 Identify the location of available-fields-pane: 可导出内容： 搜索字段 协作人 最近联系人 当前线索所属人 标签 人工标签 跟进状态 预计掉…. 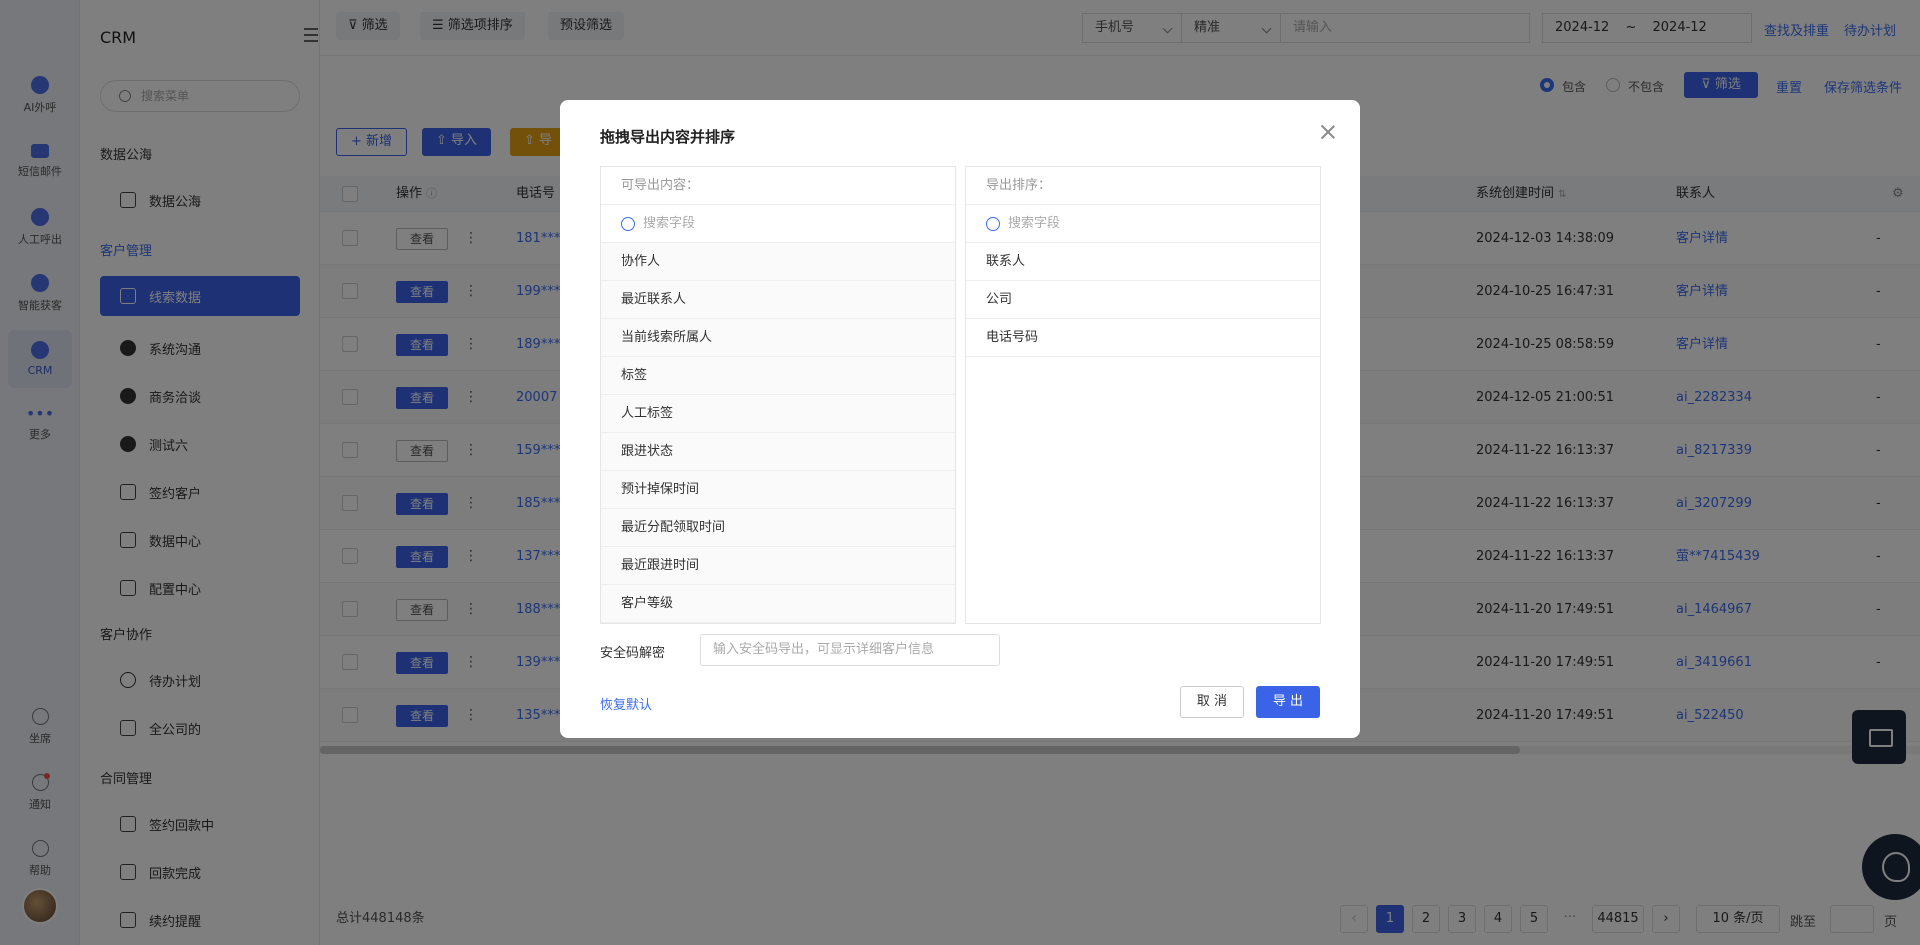
(778, 395).